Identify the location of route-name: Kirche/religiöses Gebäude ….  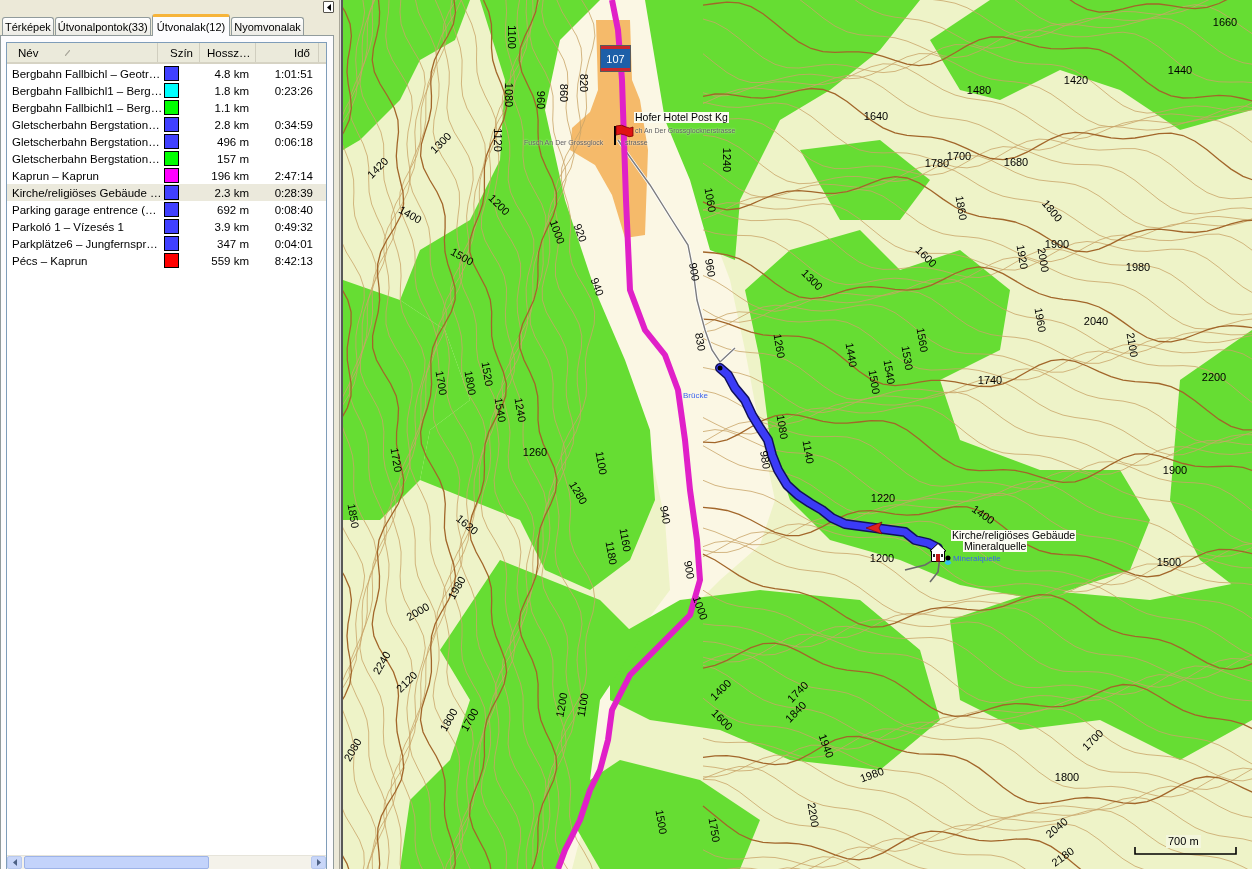
(84, 192).